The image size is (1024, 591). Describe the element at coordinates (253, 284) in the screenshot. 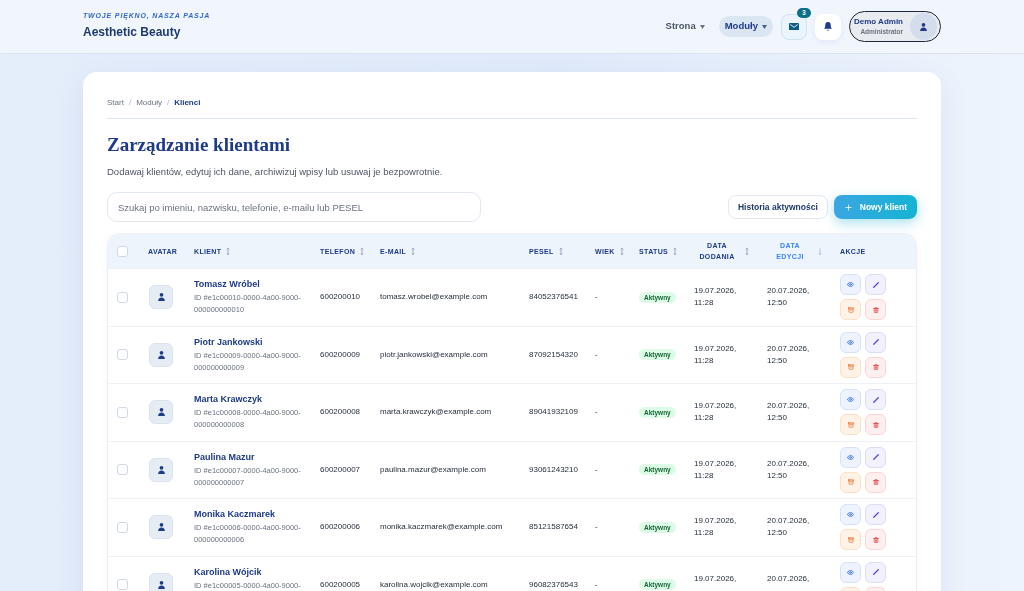

I see `client-name: Tomasz Wróbel` at that location.